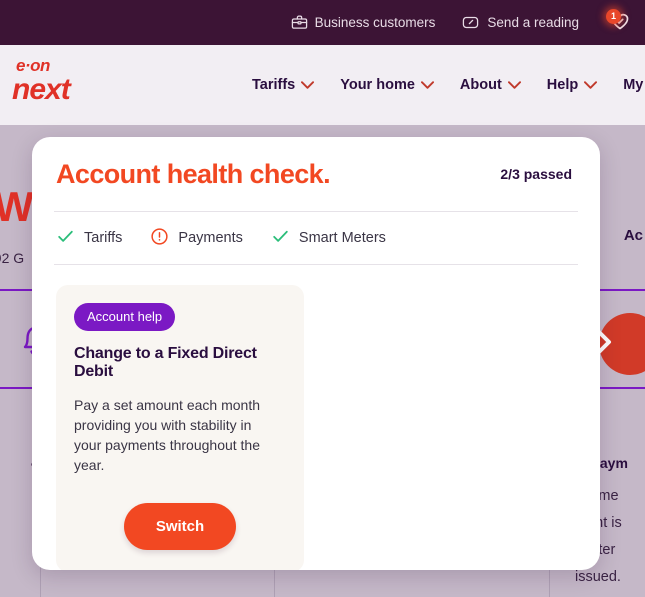  Describe the element at coordinates (470, 22) in the screenshot. I see `meter-icon` at that location.